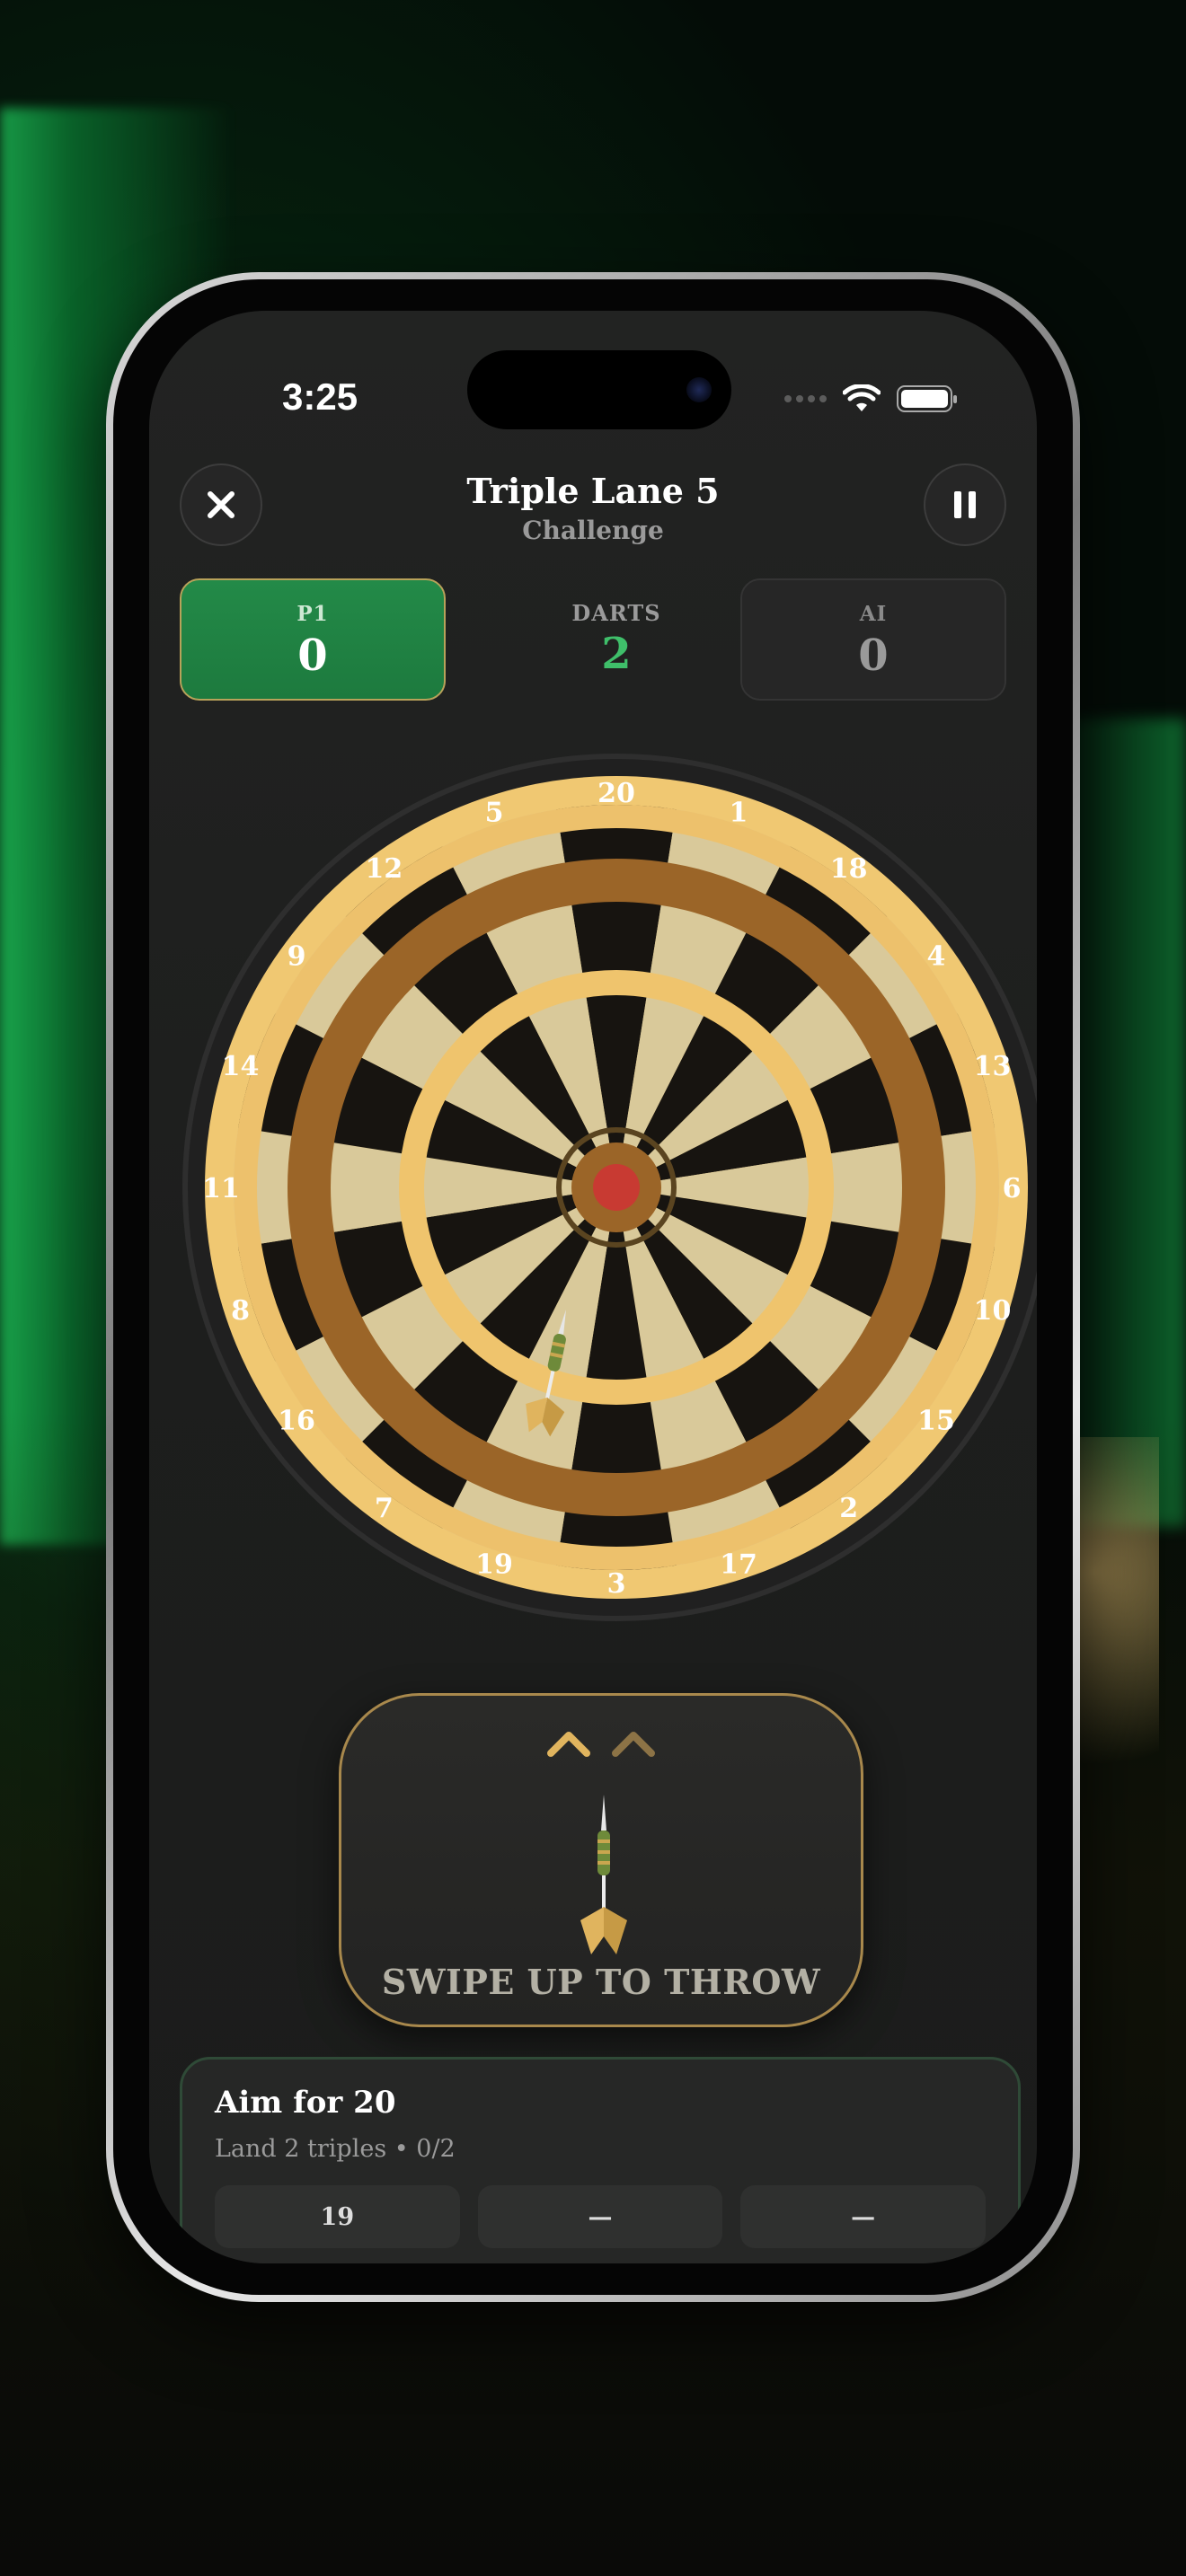 This screenshot has width=1186, height=2576. I want to click on board-number: 8, so click(240, 1311).